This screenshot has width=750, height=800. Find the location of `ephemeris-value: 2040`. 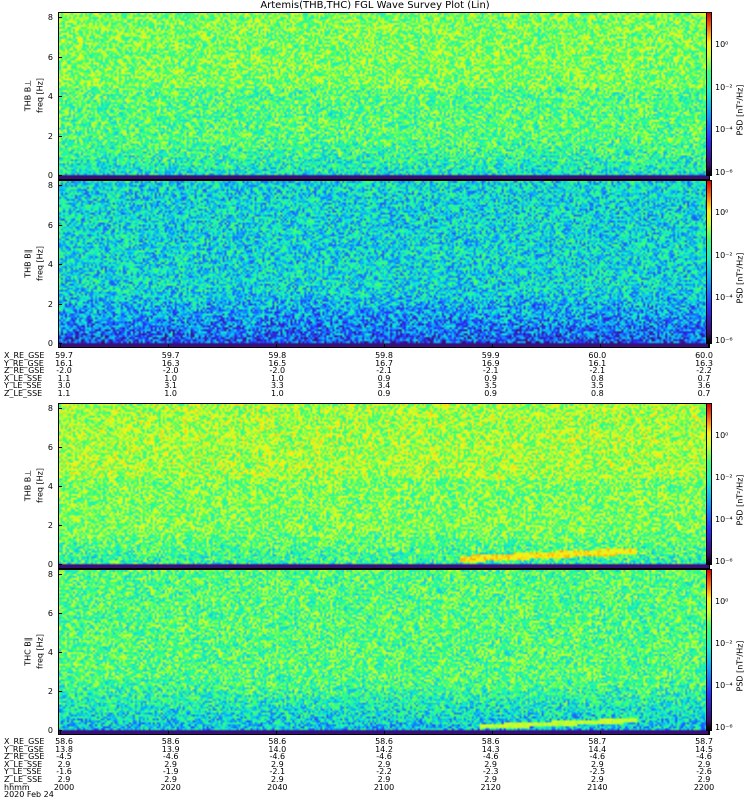

ephemeris-value: 2040 is located at coordinates (277, 787).